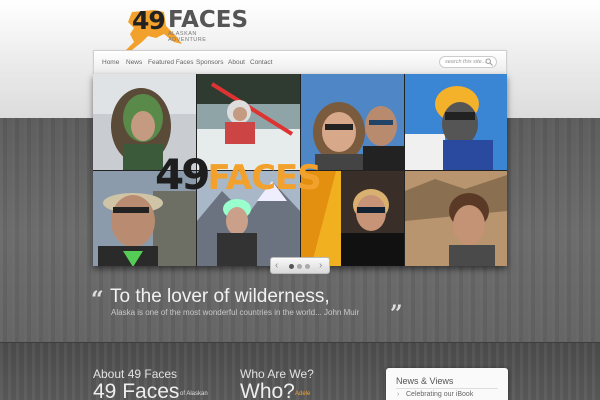 Image resolution: width=600 pixels, height=400 pixels. Describe the element at coordinates (135, 374) in the screenshot. I see `about-heading: About 49 Faces` at that location.